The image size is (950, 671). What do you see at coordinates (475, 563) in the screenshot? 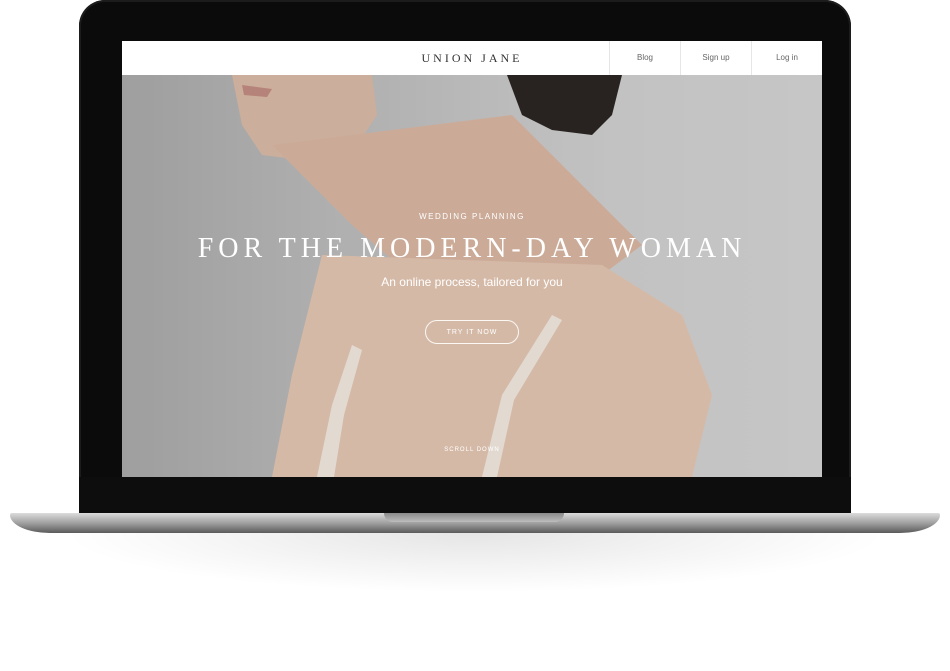
I see `laptop-shadow` at bounding box center [475, 563].